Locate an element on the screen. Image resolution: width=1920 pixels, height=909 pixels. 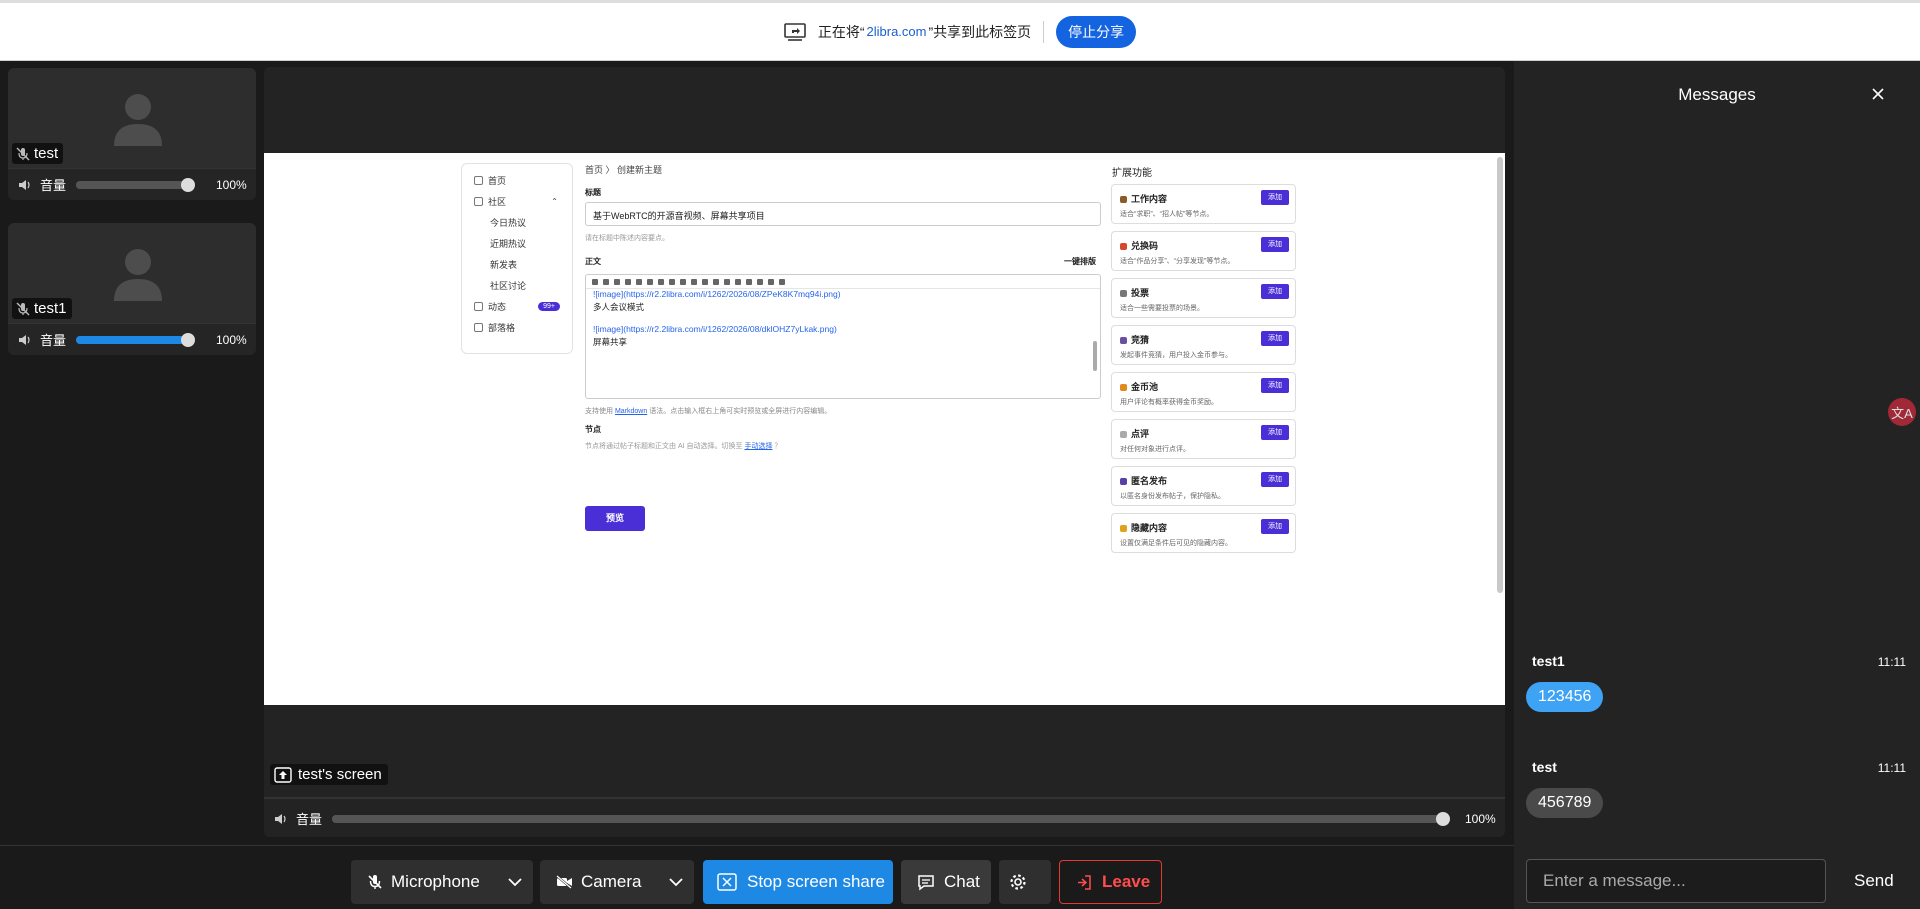
close-icon is located at coordinates (1878, 94).